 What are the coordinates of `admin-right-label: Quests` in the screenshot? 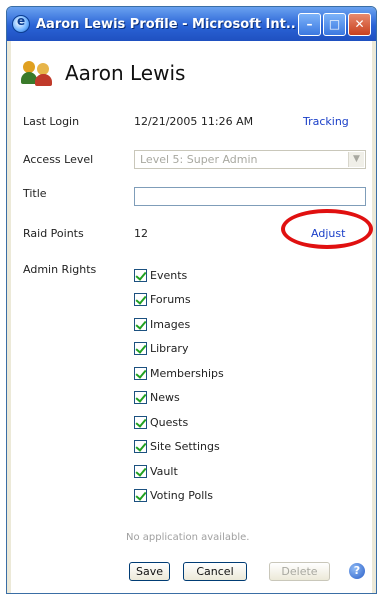 It's located at (169, 422).